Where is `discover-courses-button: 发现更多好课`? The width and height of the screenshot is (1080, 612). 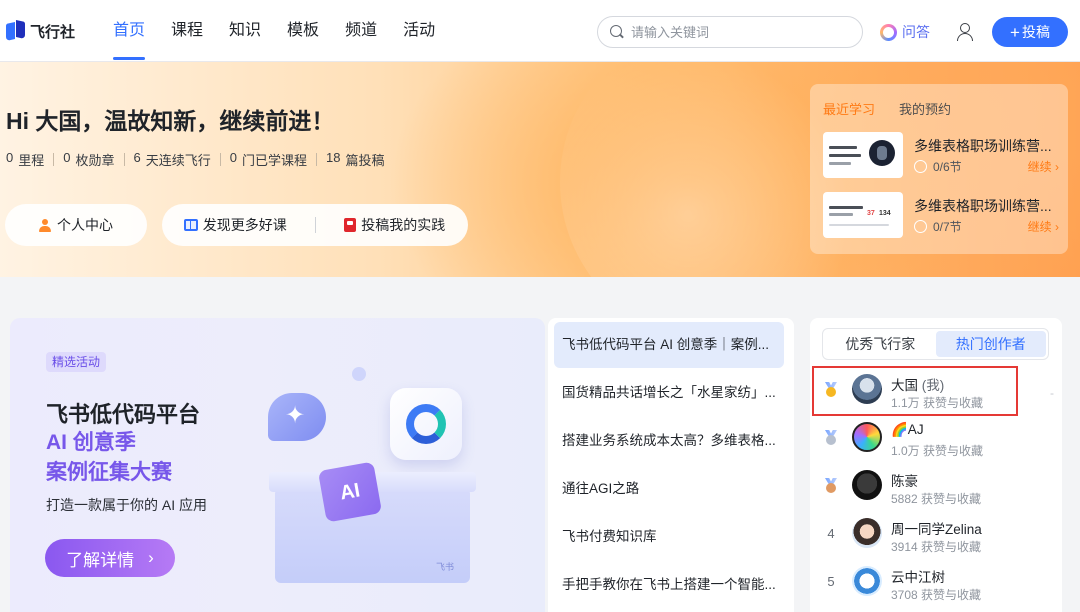 discover-courses-button: 发现更多好课 is located at coordinates (235, 225).